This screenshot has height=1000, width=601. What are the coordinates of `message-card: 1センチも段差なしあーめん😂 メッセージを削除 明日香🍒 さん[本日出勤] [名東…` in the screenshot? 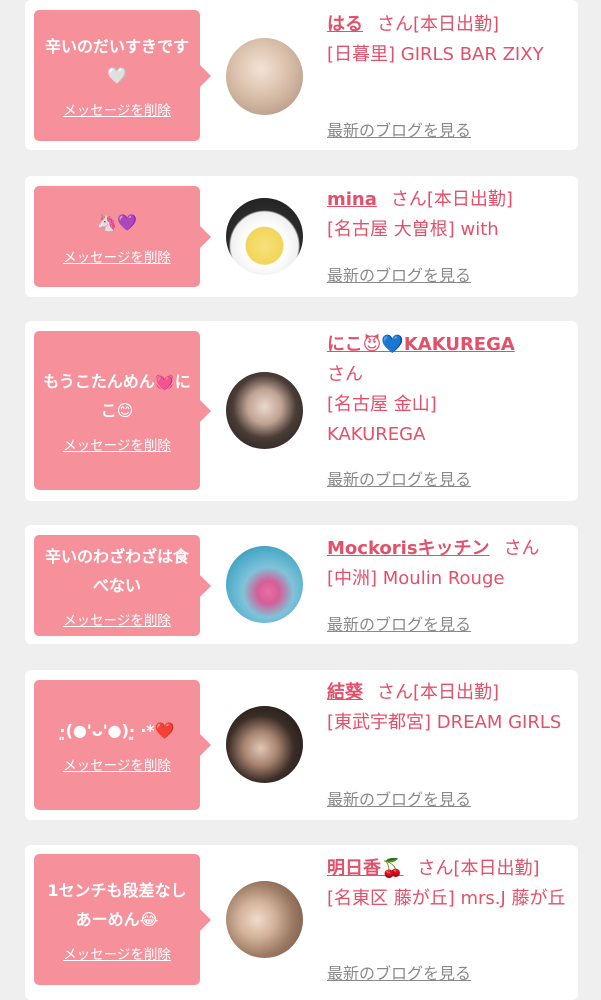 It's located at (301, 922).